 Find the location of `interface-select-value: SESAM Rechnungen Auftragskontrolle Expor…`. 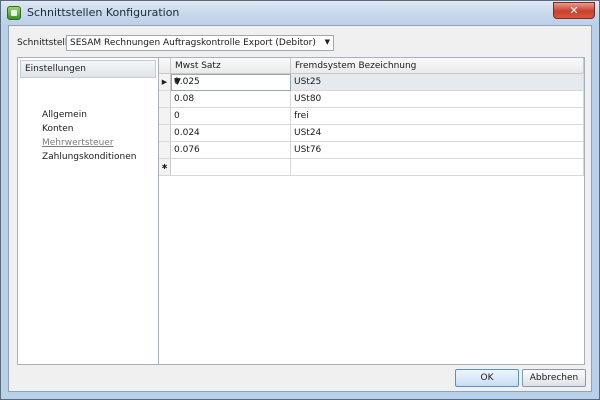

interface-select-value: SESAM Rechnungen Auftragskontrolle Expor… is located at coordinates (193, 43).